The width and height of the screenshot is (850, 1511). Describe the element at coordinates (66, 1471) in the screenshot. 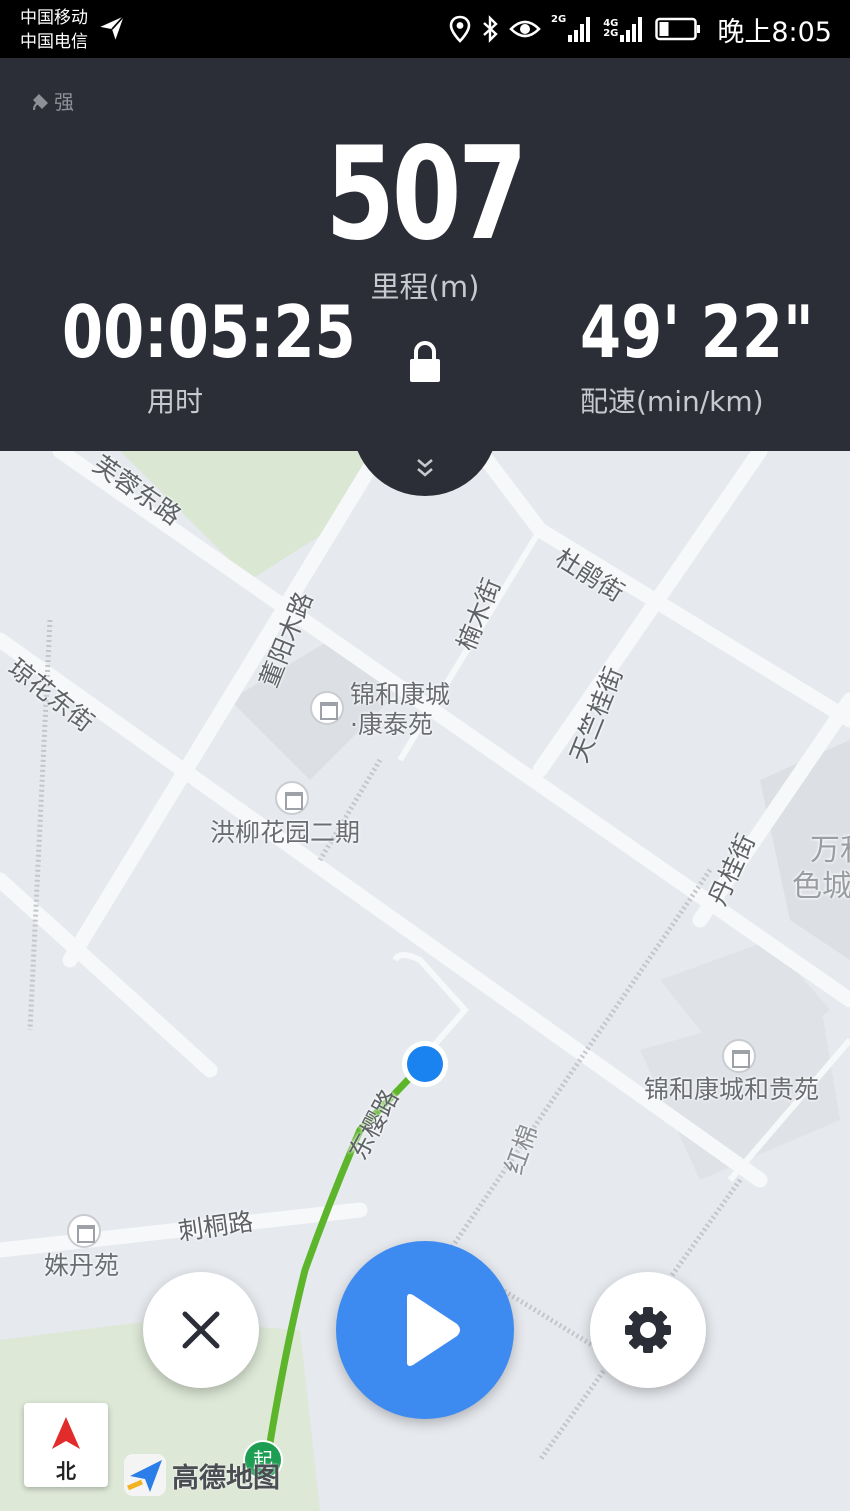

I see `compass-label: 北` at that location.